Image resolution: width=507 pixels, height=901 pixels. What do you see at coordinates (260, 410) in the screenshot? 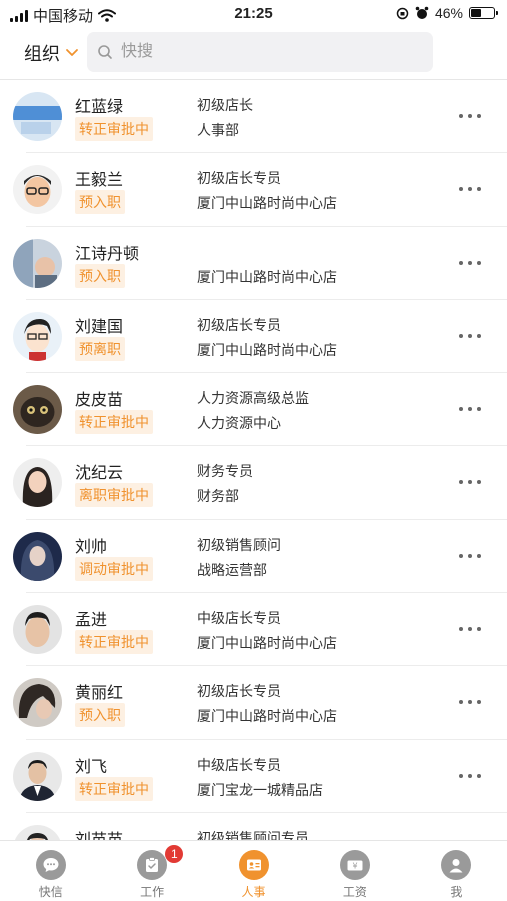
I see `employee-row: 皮皮苗 转正审批中 人力资源高级总监 人力资源中心` at bounding box center [260, 410].